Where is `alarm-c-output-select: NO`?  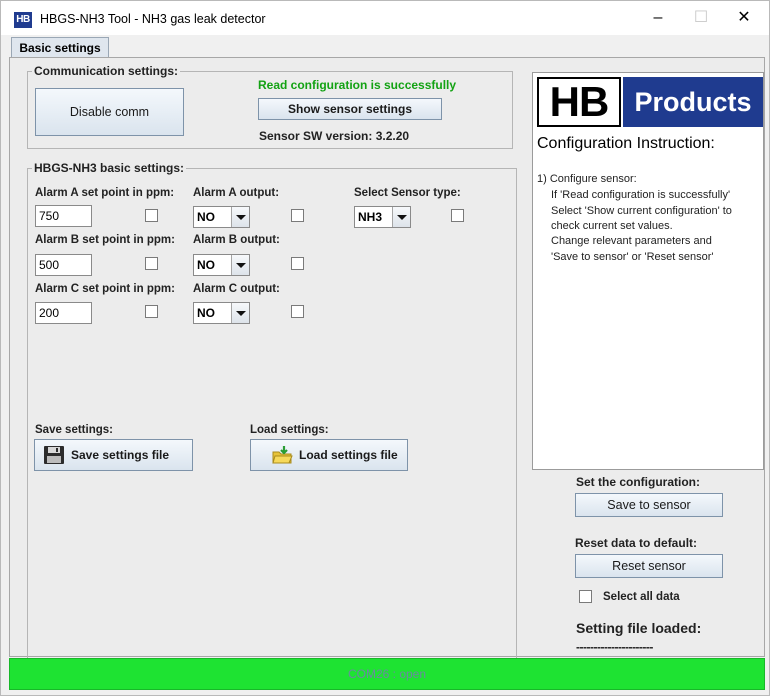
alarm-c-output-select: NO is located at coordinates (221, 313).